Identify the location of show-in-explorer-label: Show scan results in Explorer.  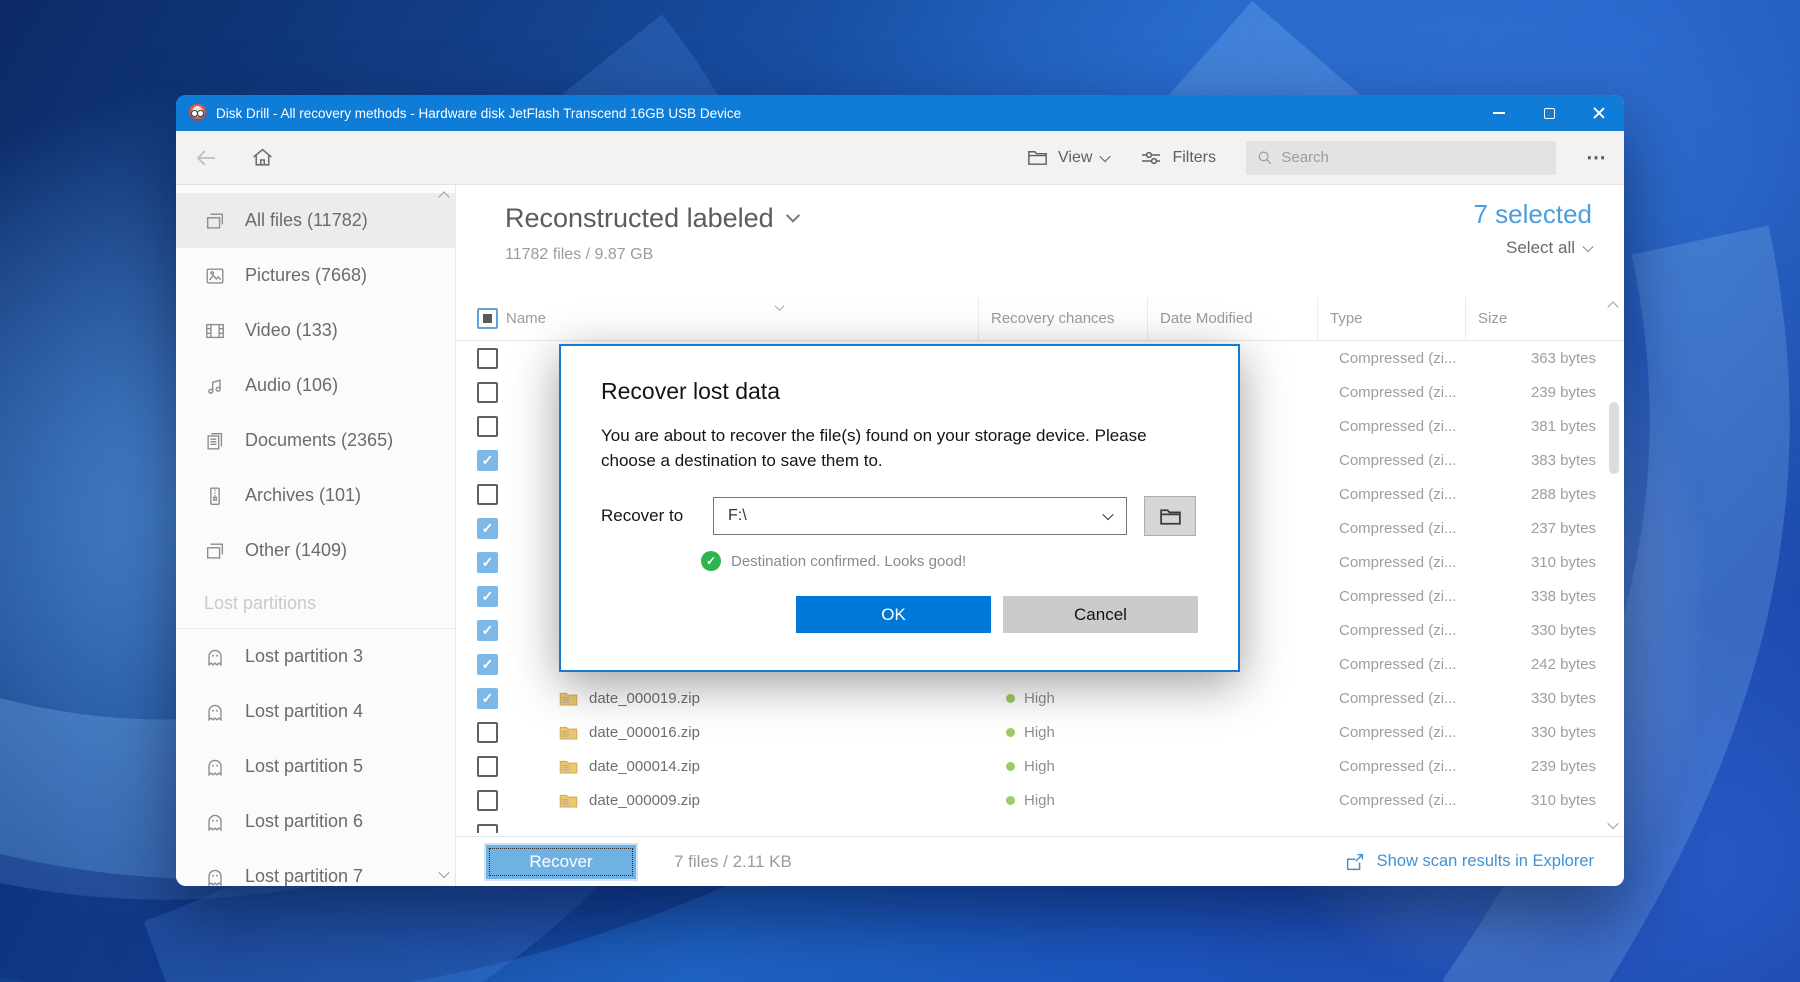
(1485, 861).